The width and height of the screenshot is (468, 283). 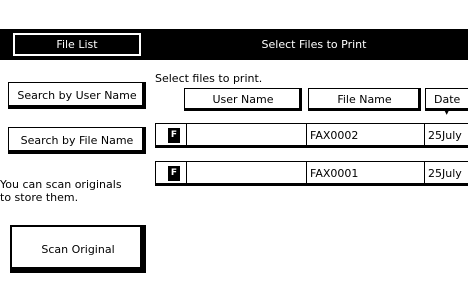 I want to click on top-status-bar, so click(x=234, y=14).